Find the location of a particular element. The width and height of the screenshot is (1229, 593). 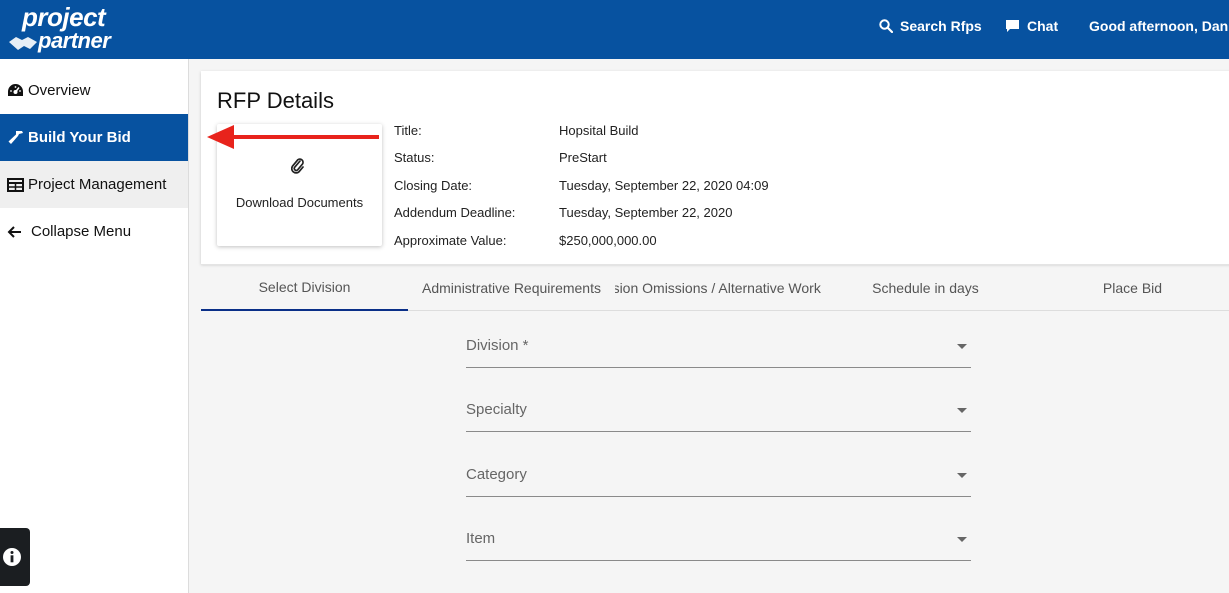

specialty-label: Specialty is located at coordinates (496, 409).